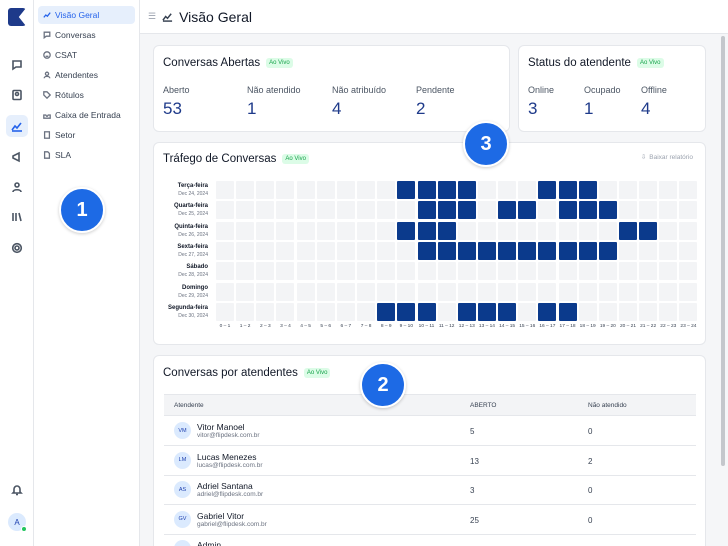 This screenshot has width=728, height=546. I want to click on nav-item-csat: CSAT, so click(86, 55).